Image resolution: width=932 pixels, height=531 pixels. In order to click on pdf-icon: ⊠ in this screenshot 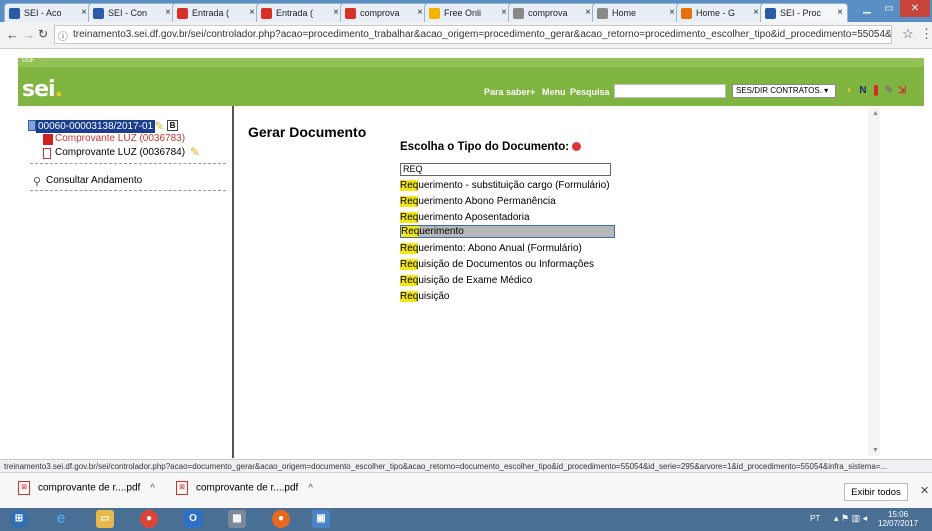, I will do `click(182, 488)`.